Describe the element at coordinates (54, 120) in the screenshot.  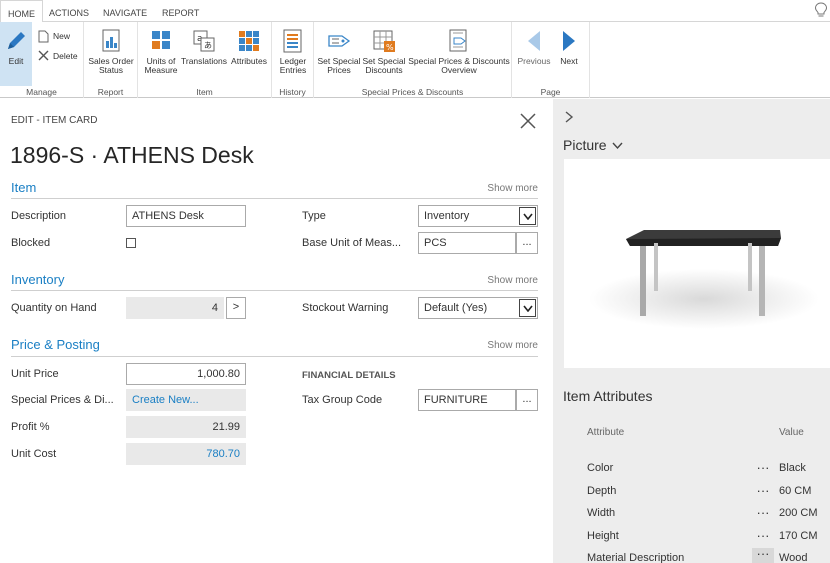
I see `card-caption: EDIT - ITEM CARD` at that location.